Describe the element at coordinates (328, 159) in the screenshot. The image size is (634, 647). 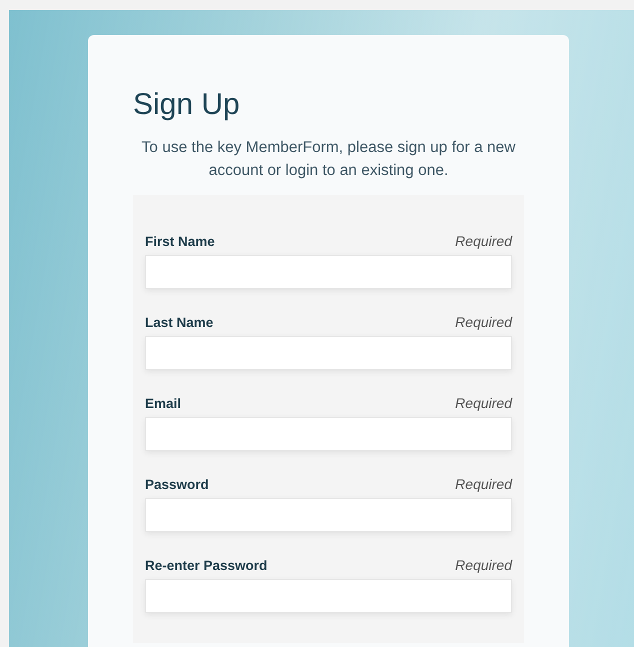
I see `intro-text: To use the key MemberForm, please sign up for a new account or login to an existing one.` at that location.